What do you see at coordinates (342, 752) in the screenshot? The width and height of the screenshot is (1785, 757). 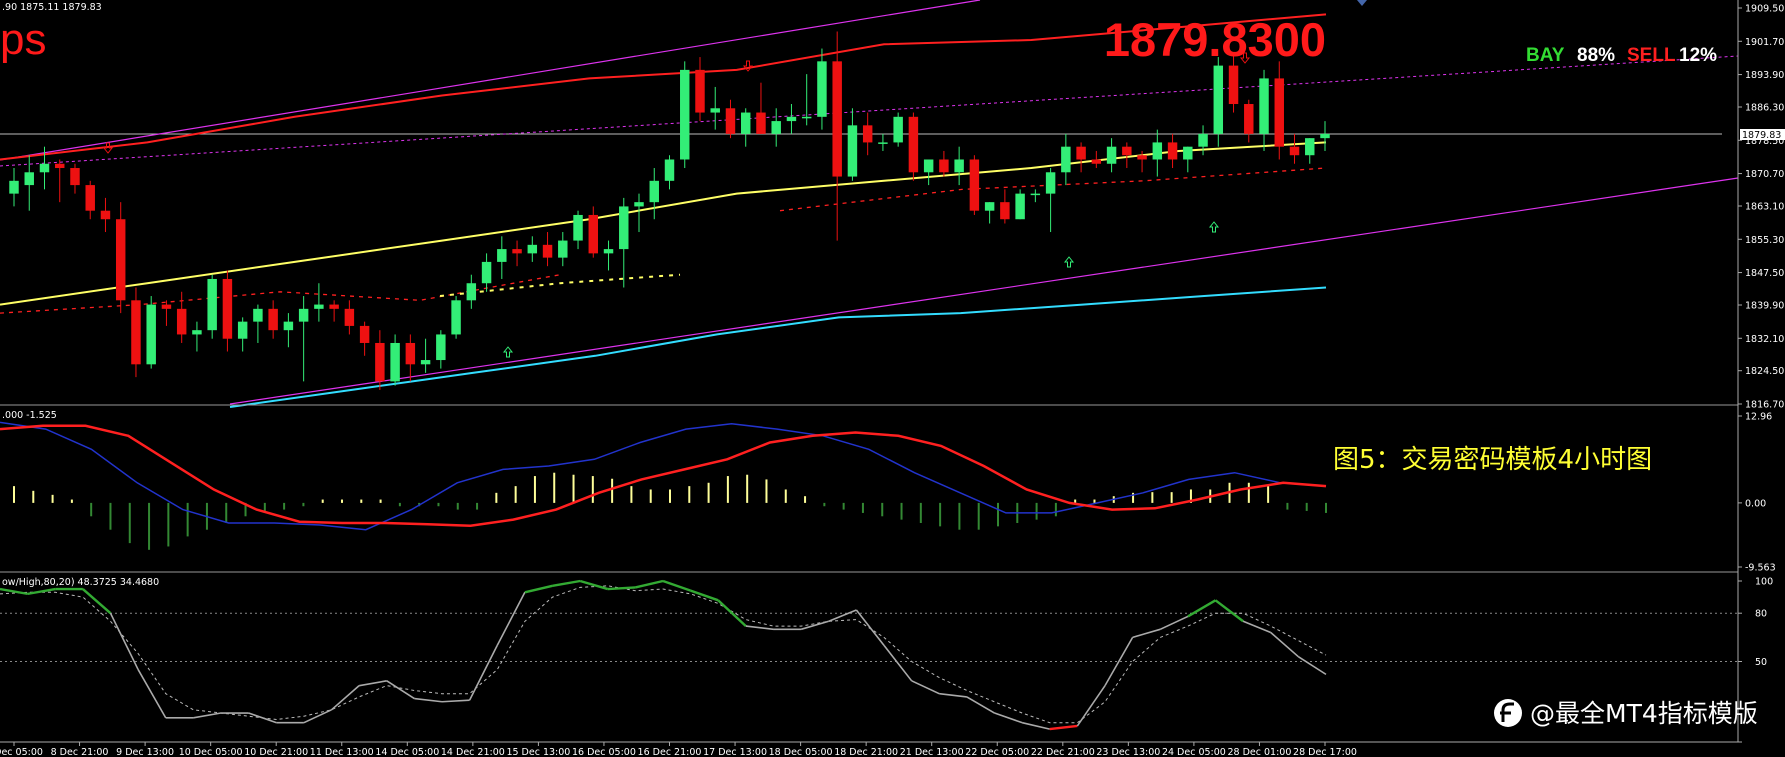 I see `time-tick-label: 11 Dec 13:00` at bounding box center [342, 752].